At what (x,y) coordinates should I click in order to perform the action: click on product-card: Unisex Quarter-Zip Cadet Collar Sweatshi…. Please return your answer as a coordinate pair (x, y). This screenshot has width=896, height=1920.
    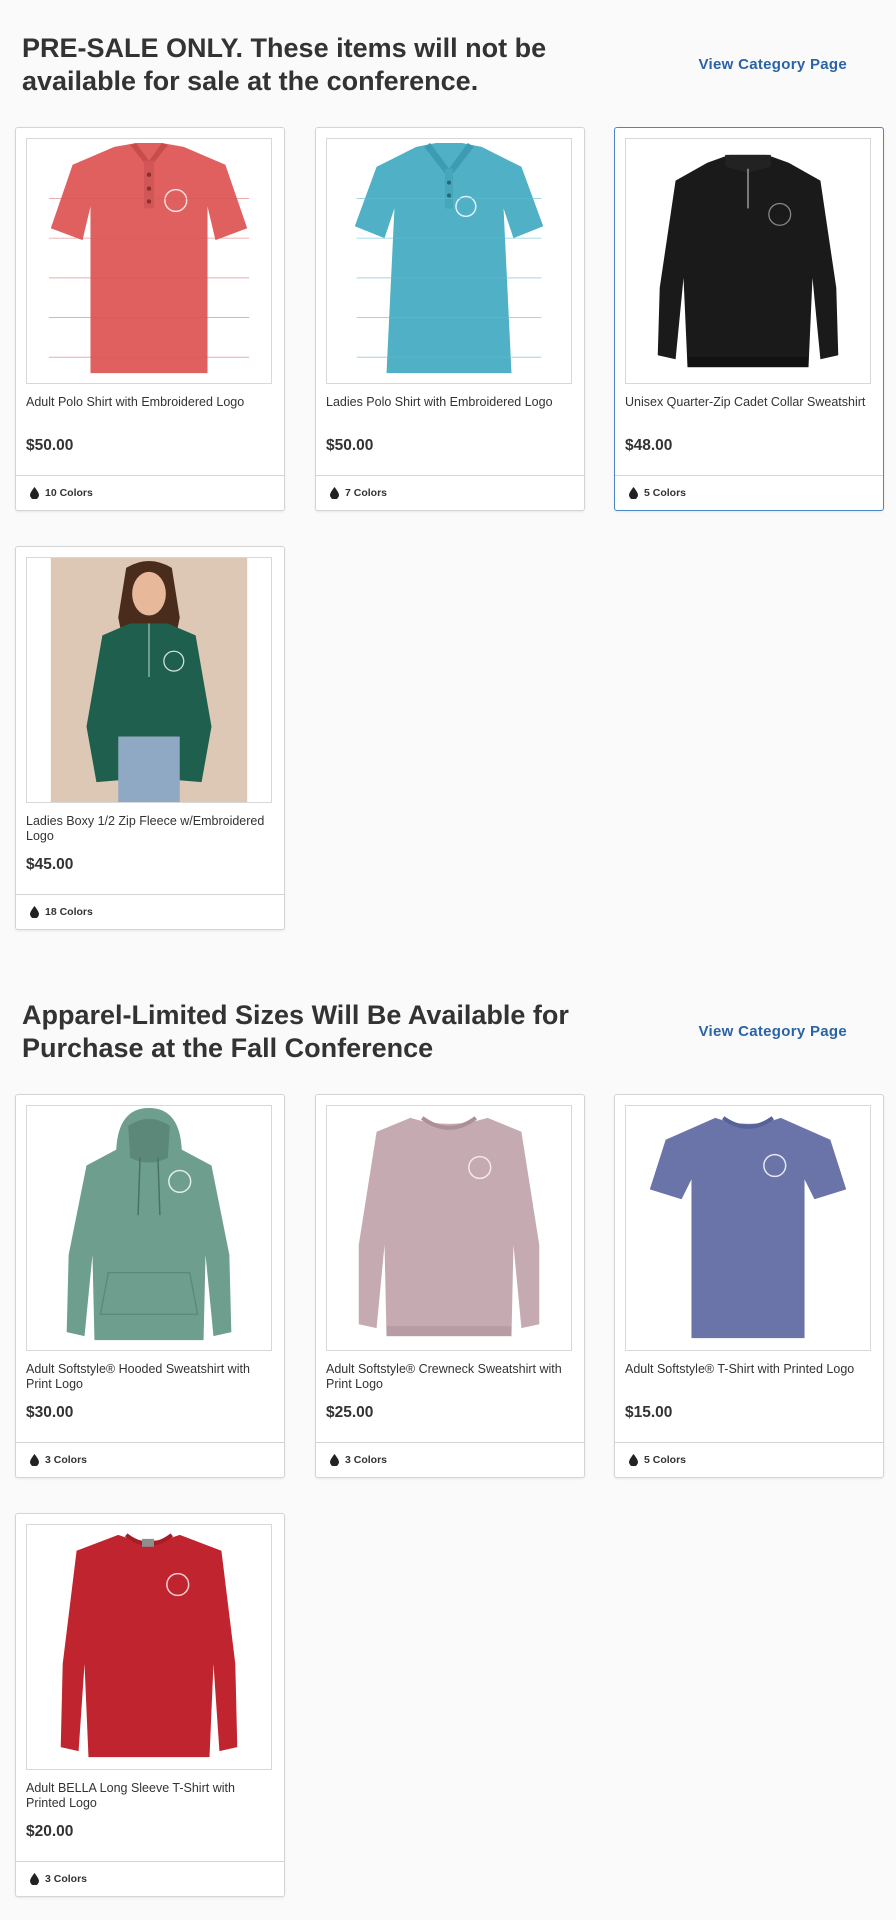
    Looking at the image, I should click on (749, 319).